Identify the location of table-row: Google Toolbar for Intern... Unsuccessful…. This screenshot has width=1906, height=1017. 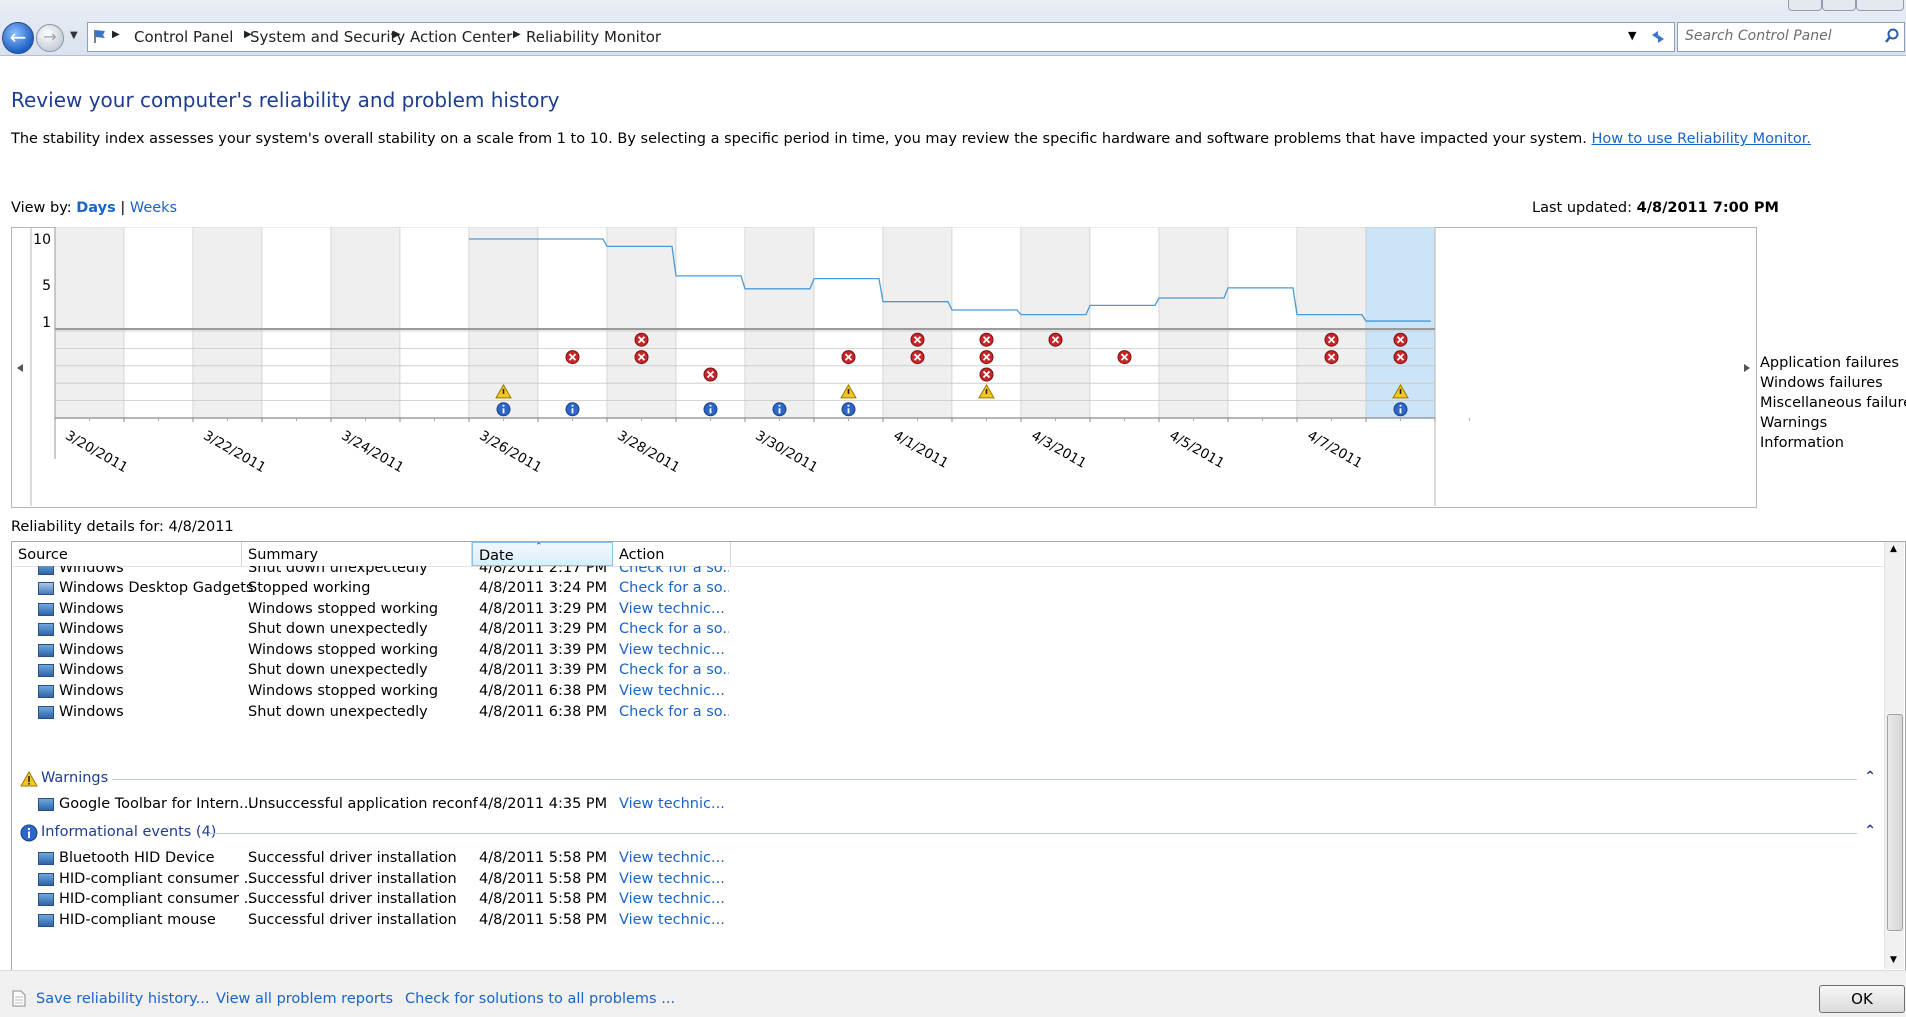
(947, 804).